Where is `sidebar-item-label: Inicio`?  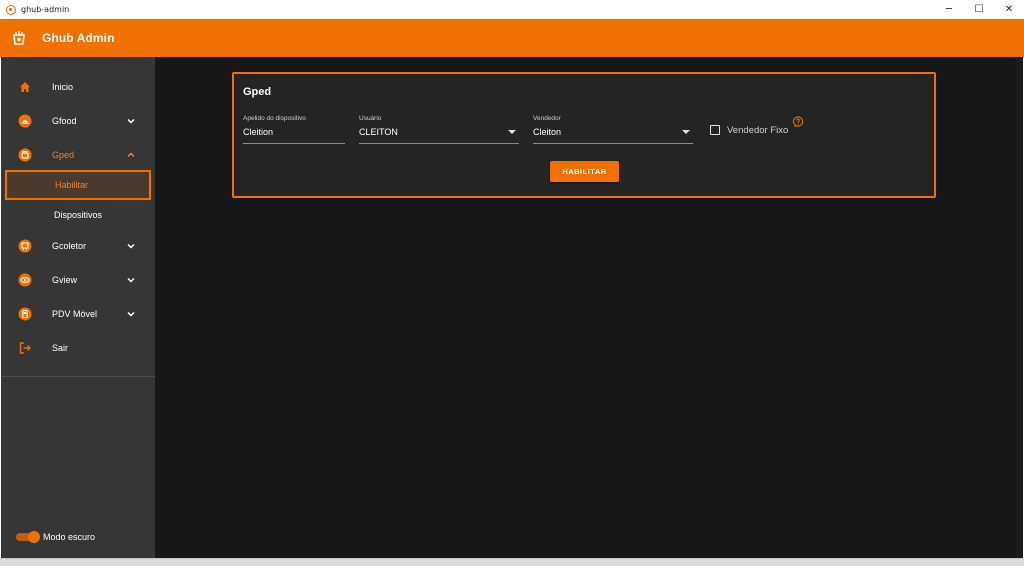 sidebar-item-label: Inicio is located at coordinates (63, 87).